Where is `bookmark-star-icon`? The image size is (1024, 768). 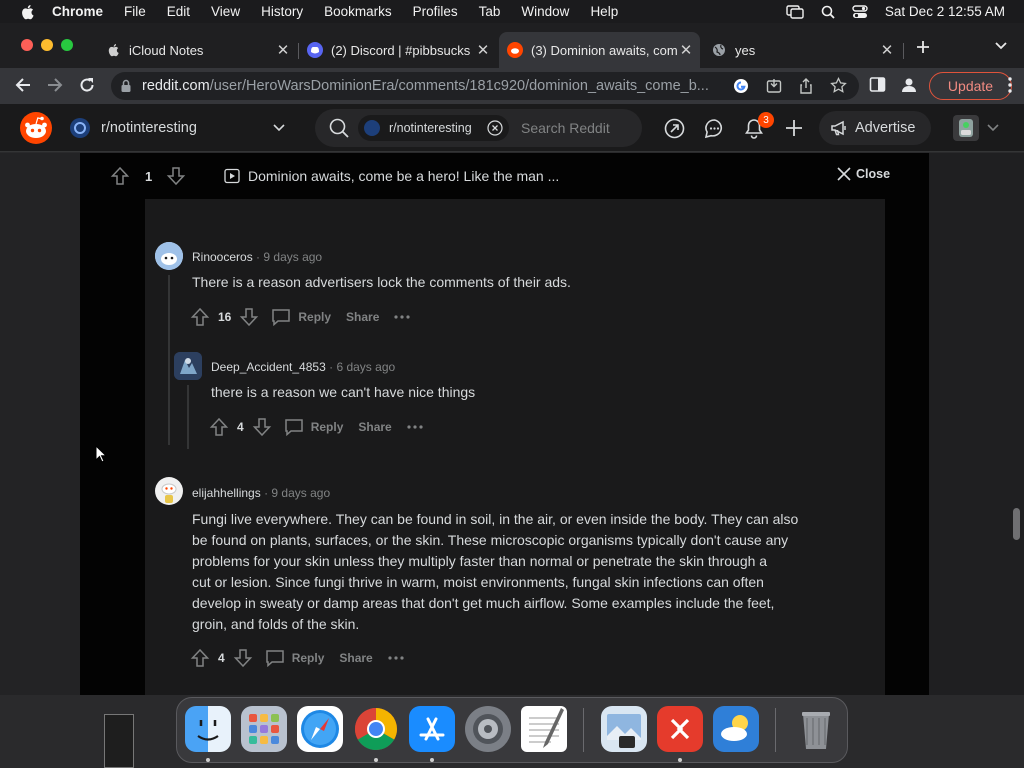 bookmark-star-icon is located at coordinates (838, 85).